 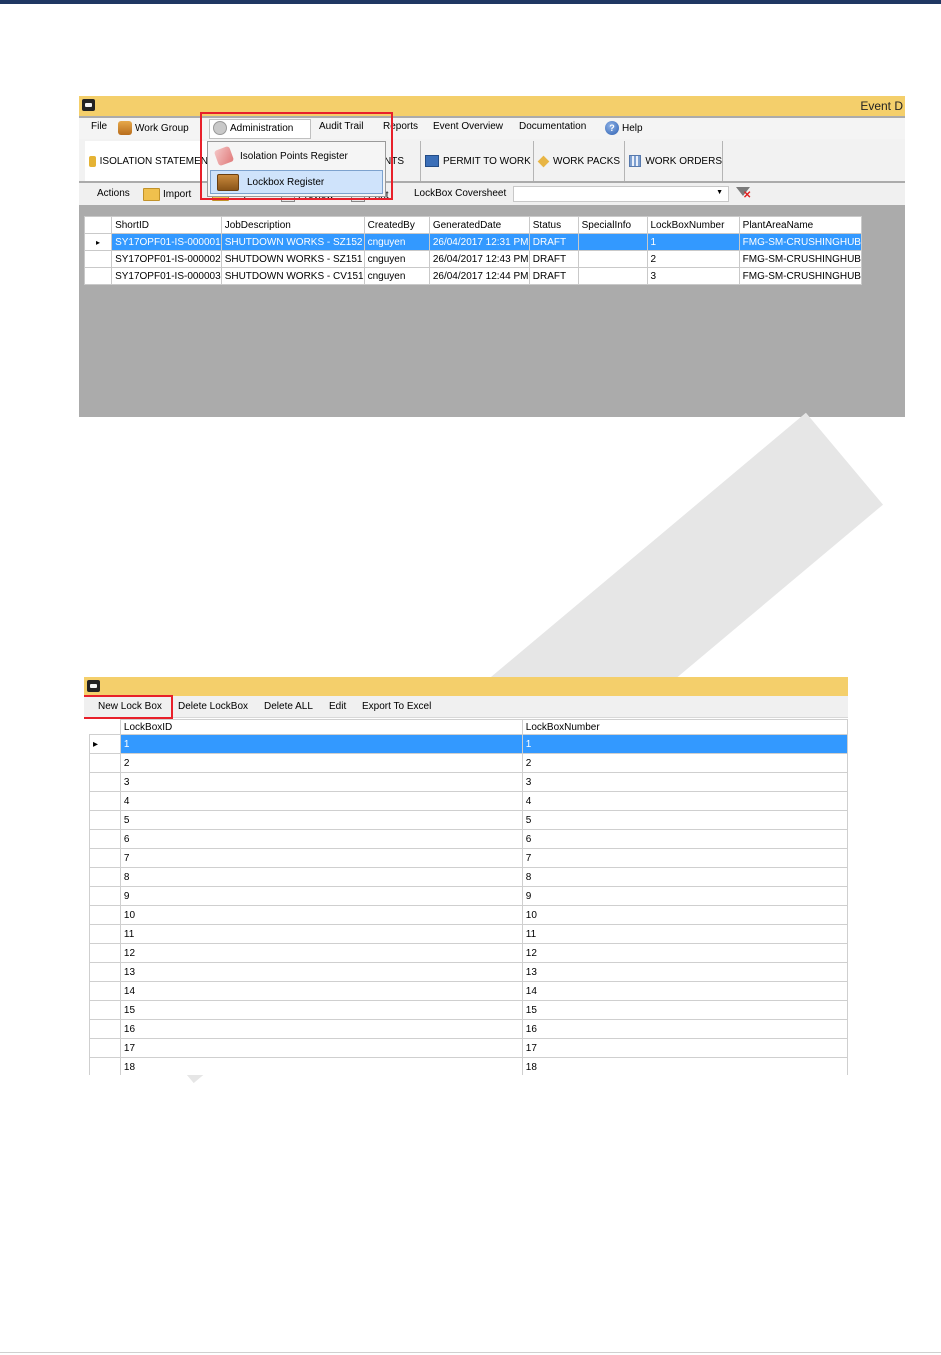 I want to click on table-row: 12 12, so click(x=468, y=953).